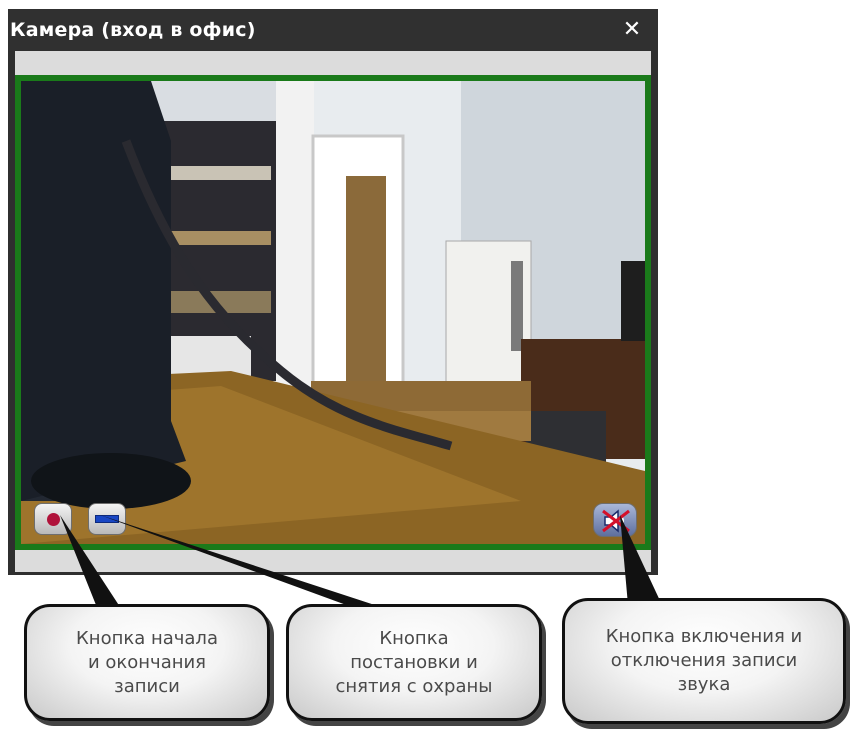 The height and width of the screenshot is (731, 857). I want to click on pointer-sound, so click(641, 560).